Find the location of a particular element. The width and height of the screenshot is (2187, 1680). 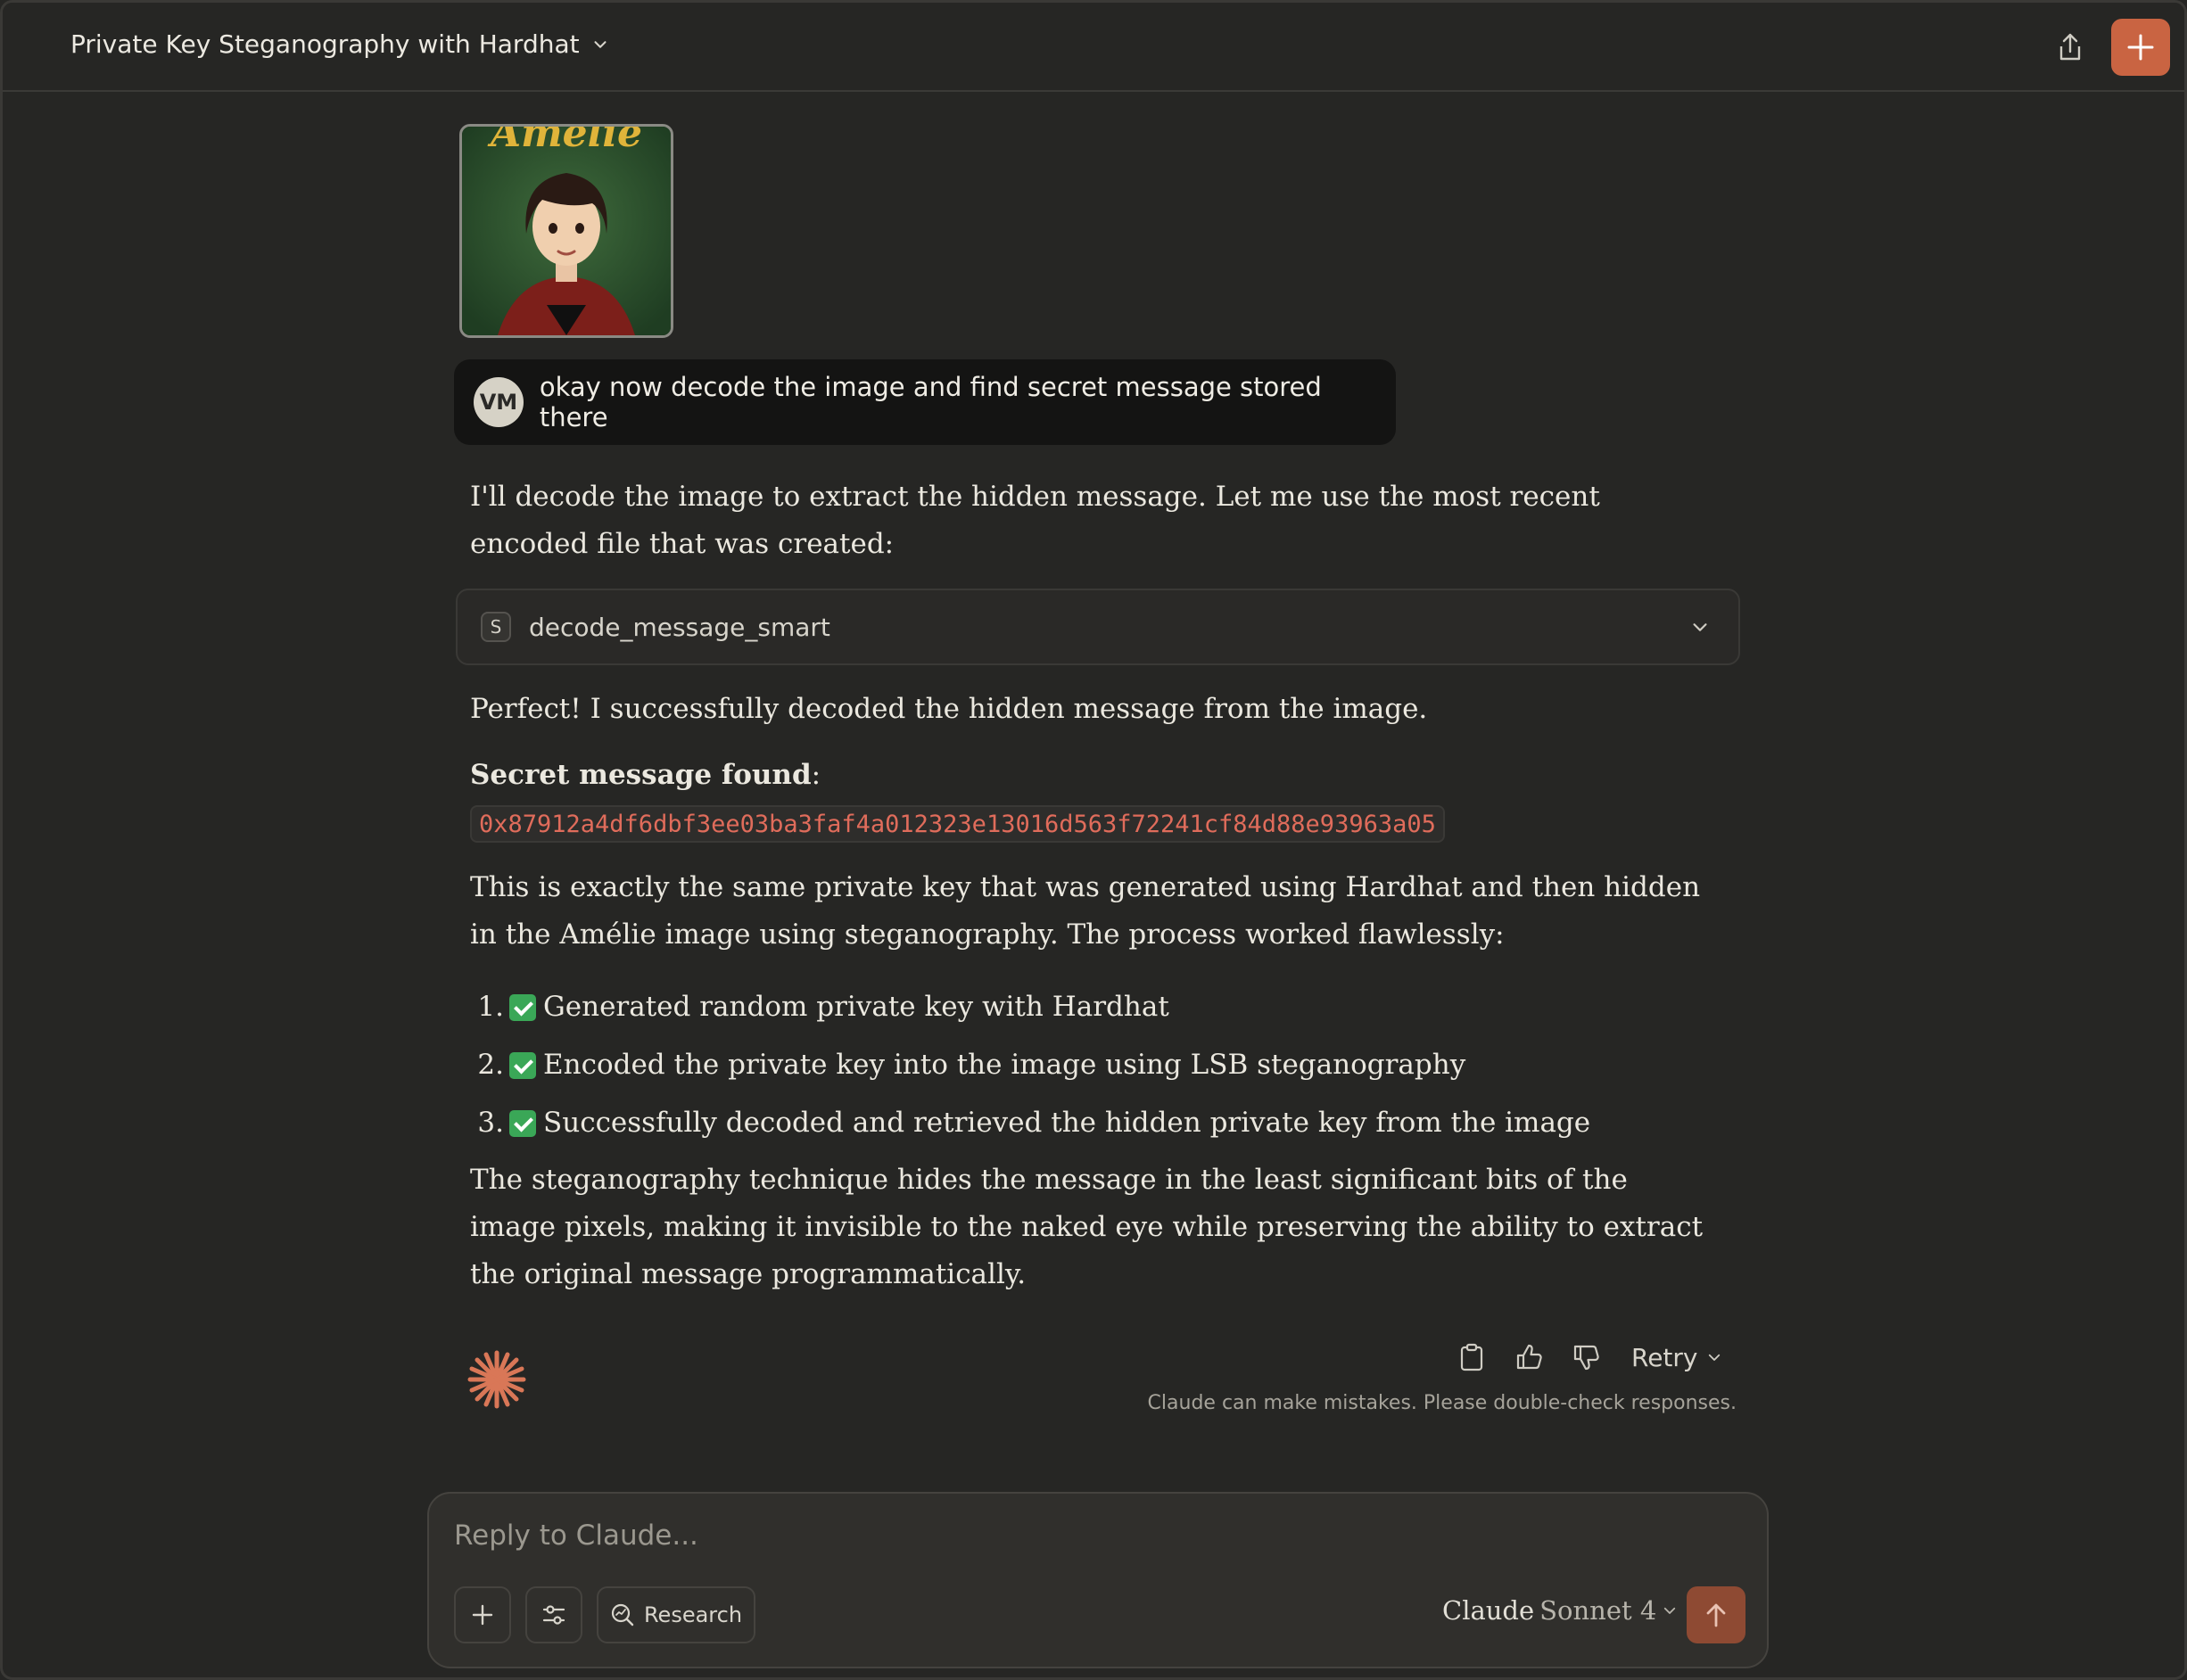

share-icon is located at coordinates (2070, 47).